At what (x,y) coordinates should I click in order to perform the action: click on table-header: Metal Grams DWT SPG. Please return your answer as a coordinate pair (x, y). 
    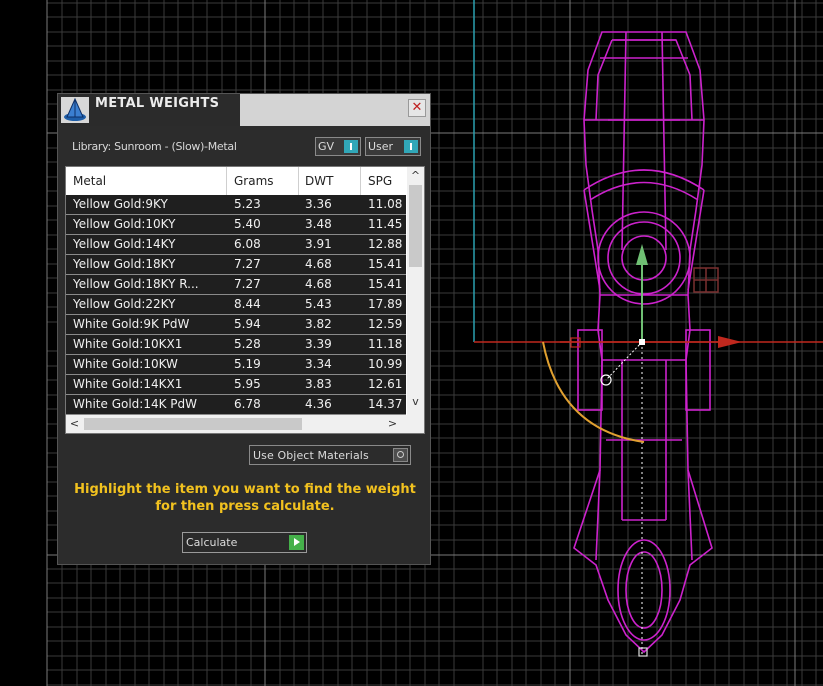
    Looking at the image, I should click on (236, 181).